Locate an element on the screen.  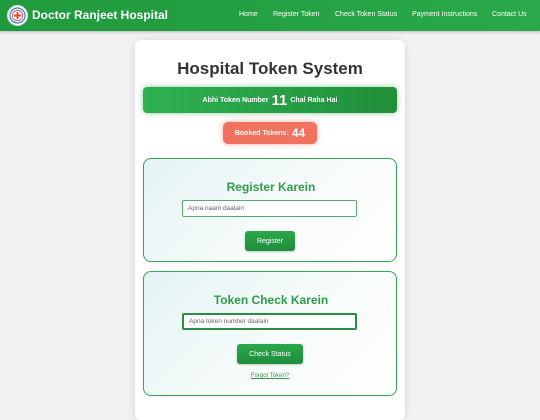
forgot-token-link: Forgot Token? is located at coordinates (270, 376).